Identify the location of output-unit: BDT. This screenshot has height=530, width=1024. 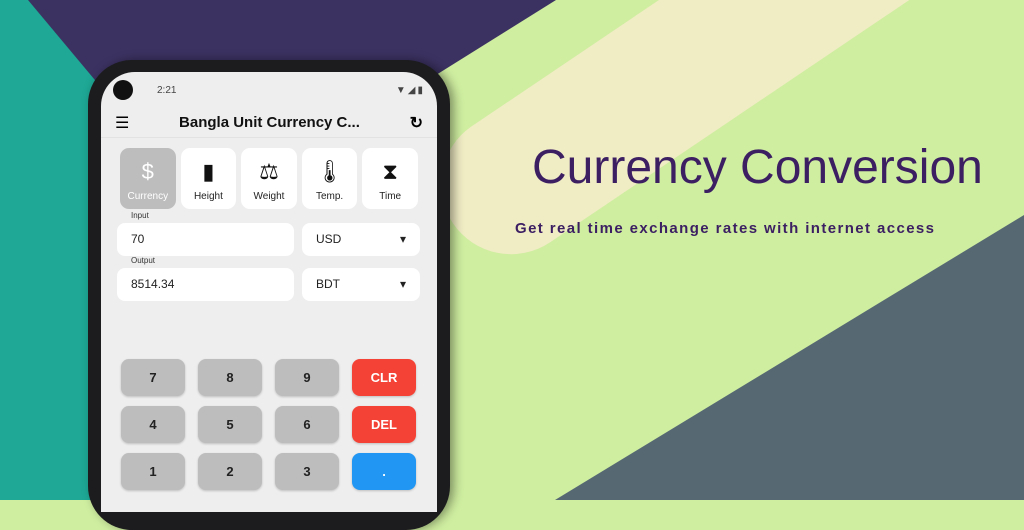
(328, 284).